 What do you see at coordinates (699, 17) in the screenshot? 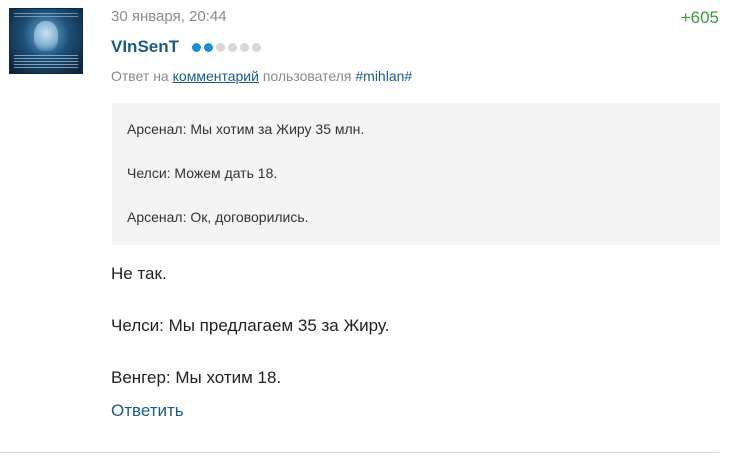
I see `comment-rating: +605` at bounding box center [699, 17].